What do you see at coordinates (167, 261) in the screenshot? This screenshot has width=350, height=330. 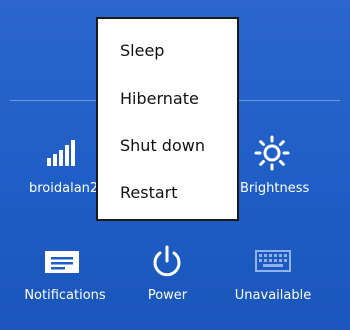 I see `power-icon` at bounding box center [167, 261].